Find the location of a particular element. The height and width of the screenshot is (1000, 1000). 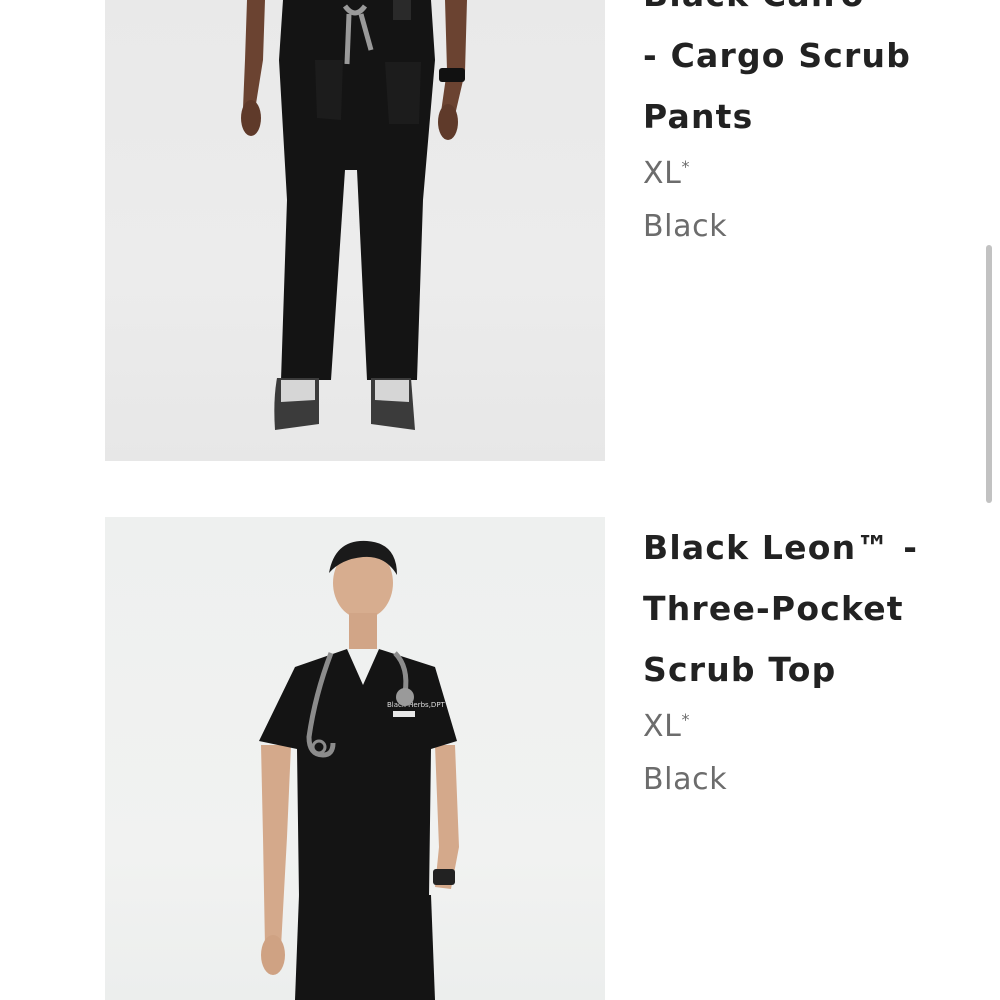

model-pants-illustration is located at coordinates (354, 215).